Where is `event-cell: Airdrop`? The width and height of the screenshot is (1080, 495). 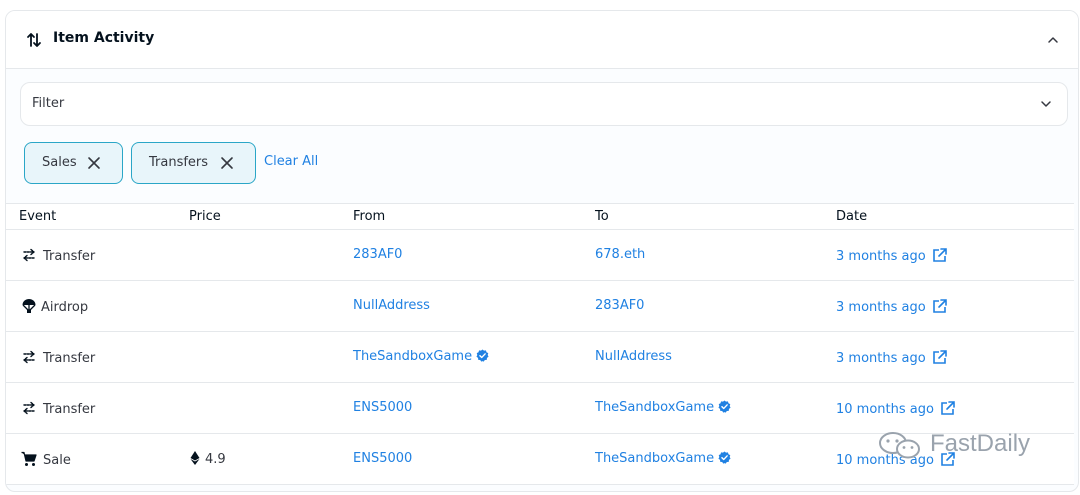
event-cell: Airdrop is located at coordinates (54, 306).